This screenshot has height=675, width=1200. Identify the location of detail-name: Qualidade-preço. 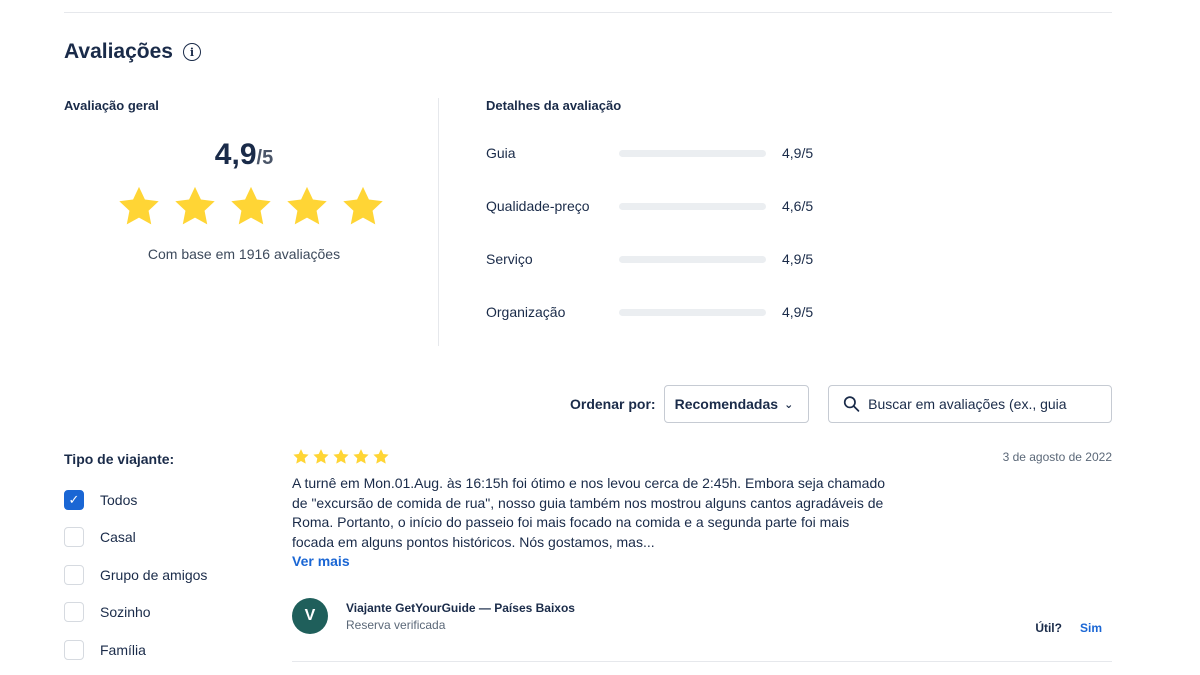
(538, 206).